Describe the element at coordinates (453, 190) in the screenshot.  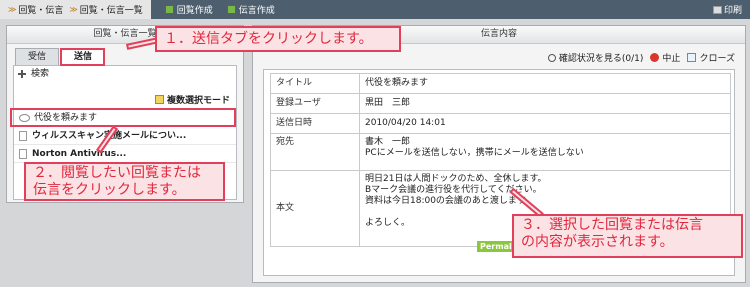
I see `body-line: Bマーク会議の進行役を代行してください。` at that location.